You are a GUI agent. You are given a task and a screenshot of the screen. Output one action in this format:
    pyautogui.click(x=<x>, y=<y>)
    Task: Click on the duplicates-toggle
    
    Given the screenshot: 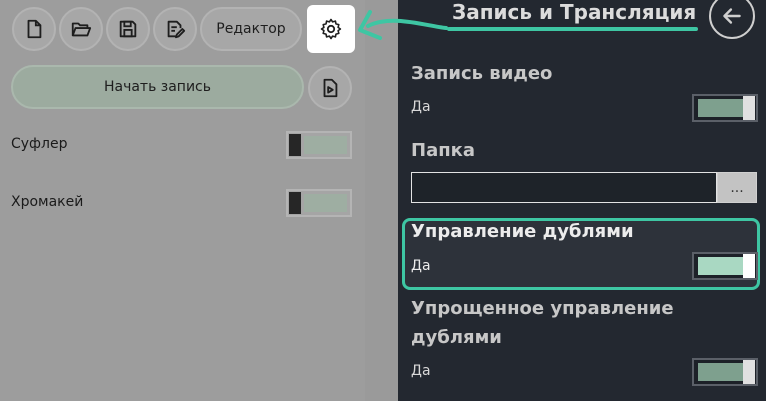 What is the action you would take?
    pyautogui.click(x=725, y=266)
    